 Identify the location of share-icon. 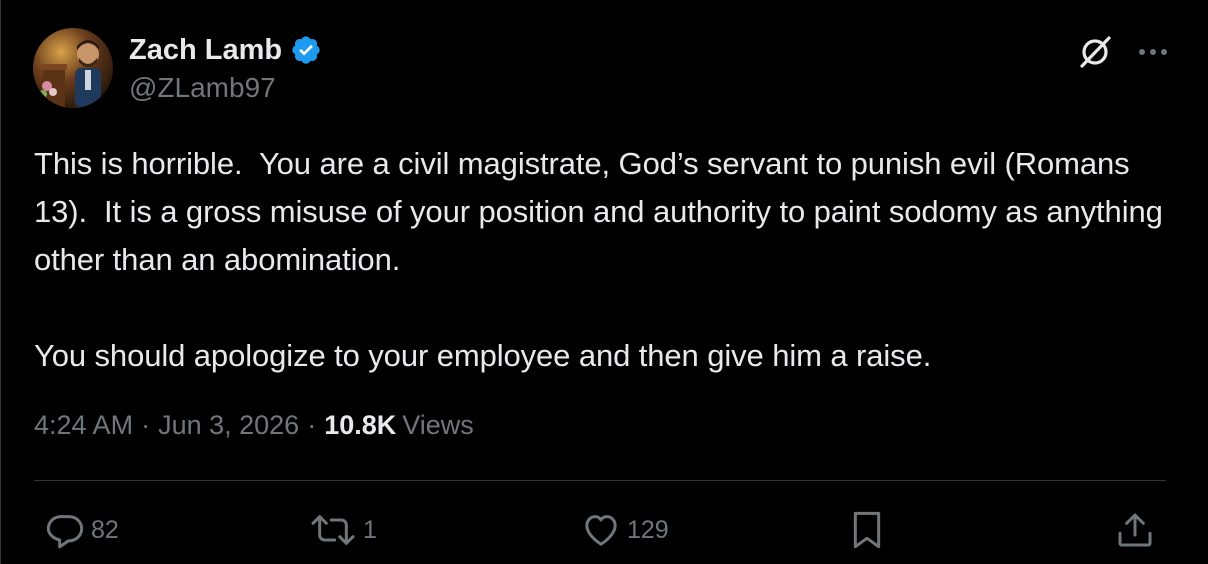
(1135, 530).